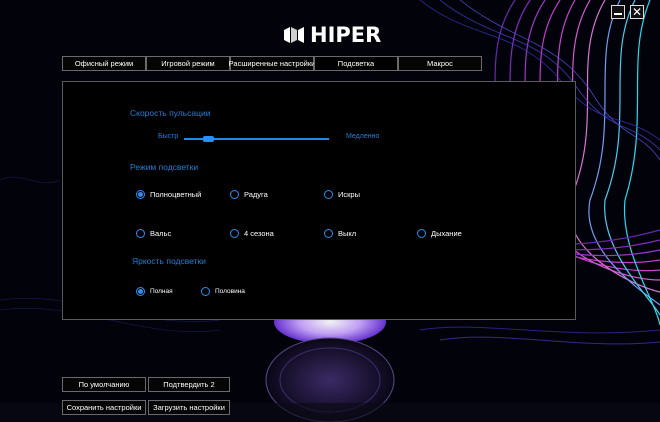 This screenshot has height=422, width=660. I want to click on tab-game-mode: Игровой режим, so click(188, 63).